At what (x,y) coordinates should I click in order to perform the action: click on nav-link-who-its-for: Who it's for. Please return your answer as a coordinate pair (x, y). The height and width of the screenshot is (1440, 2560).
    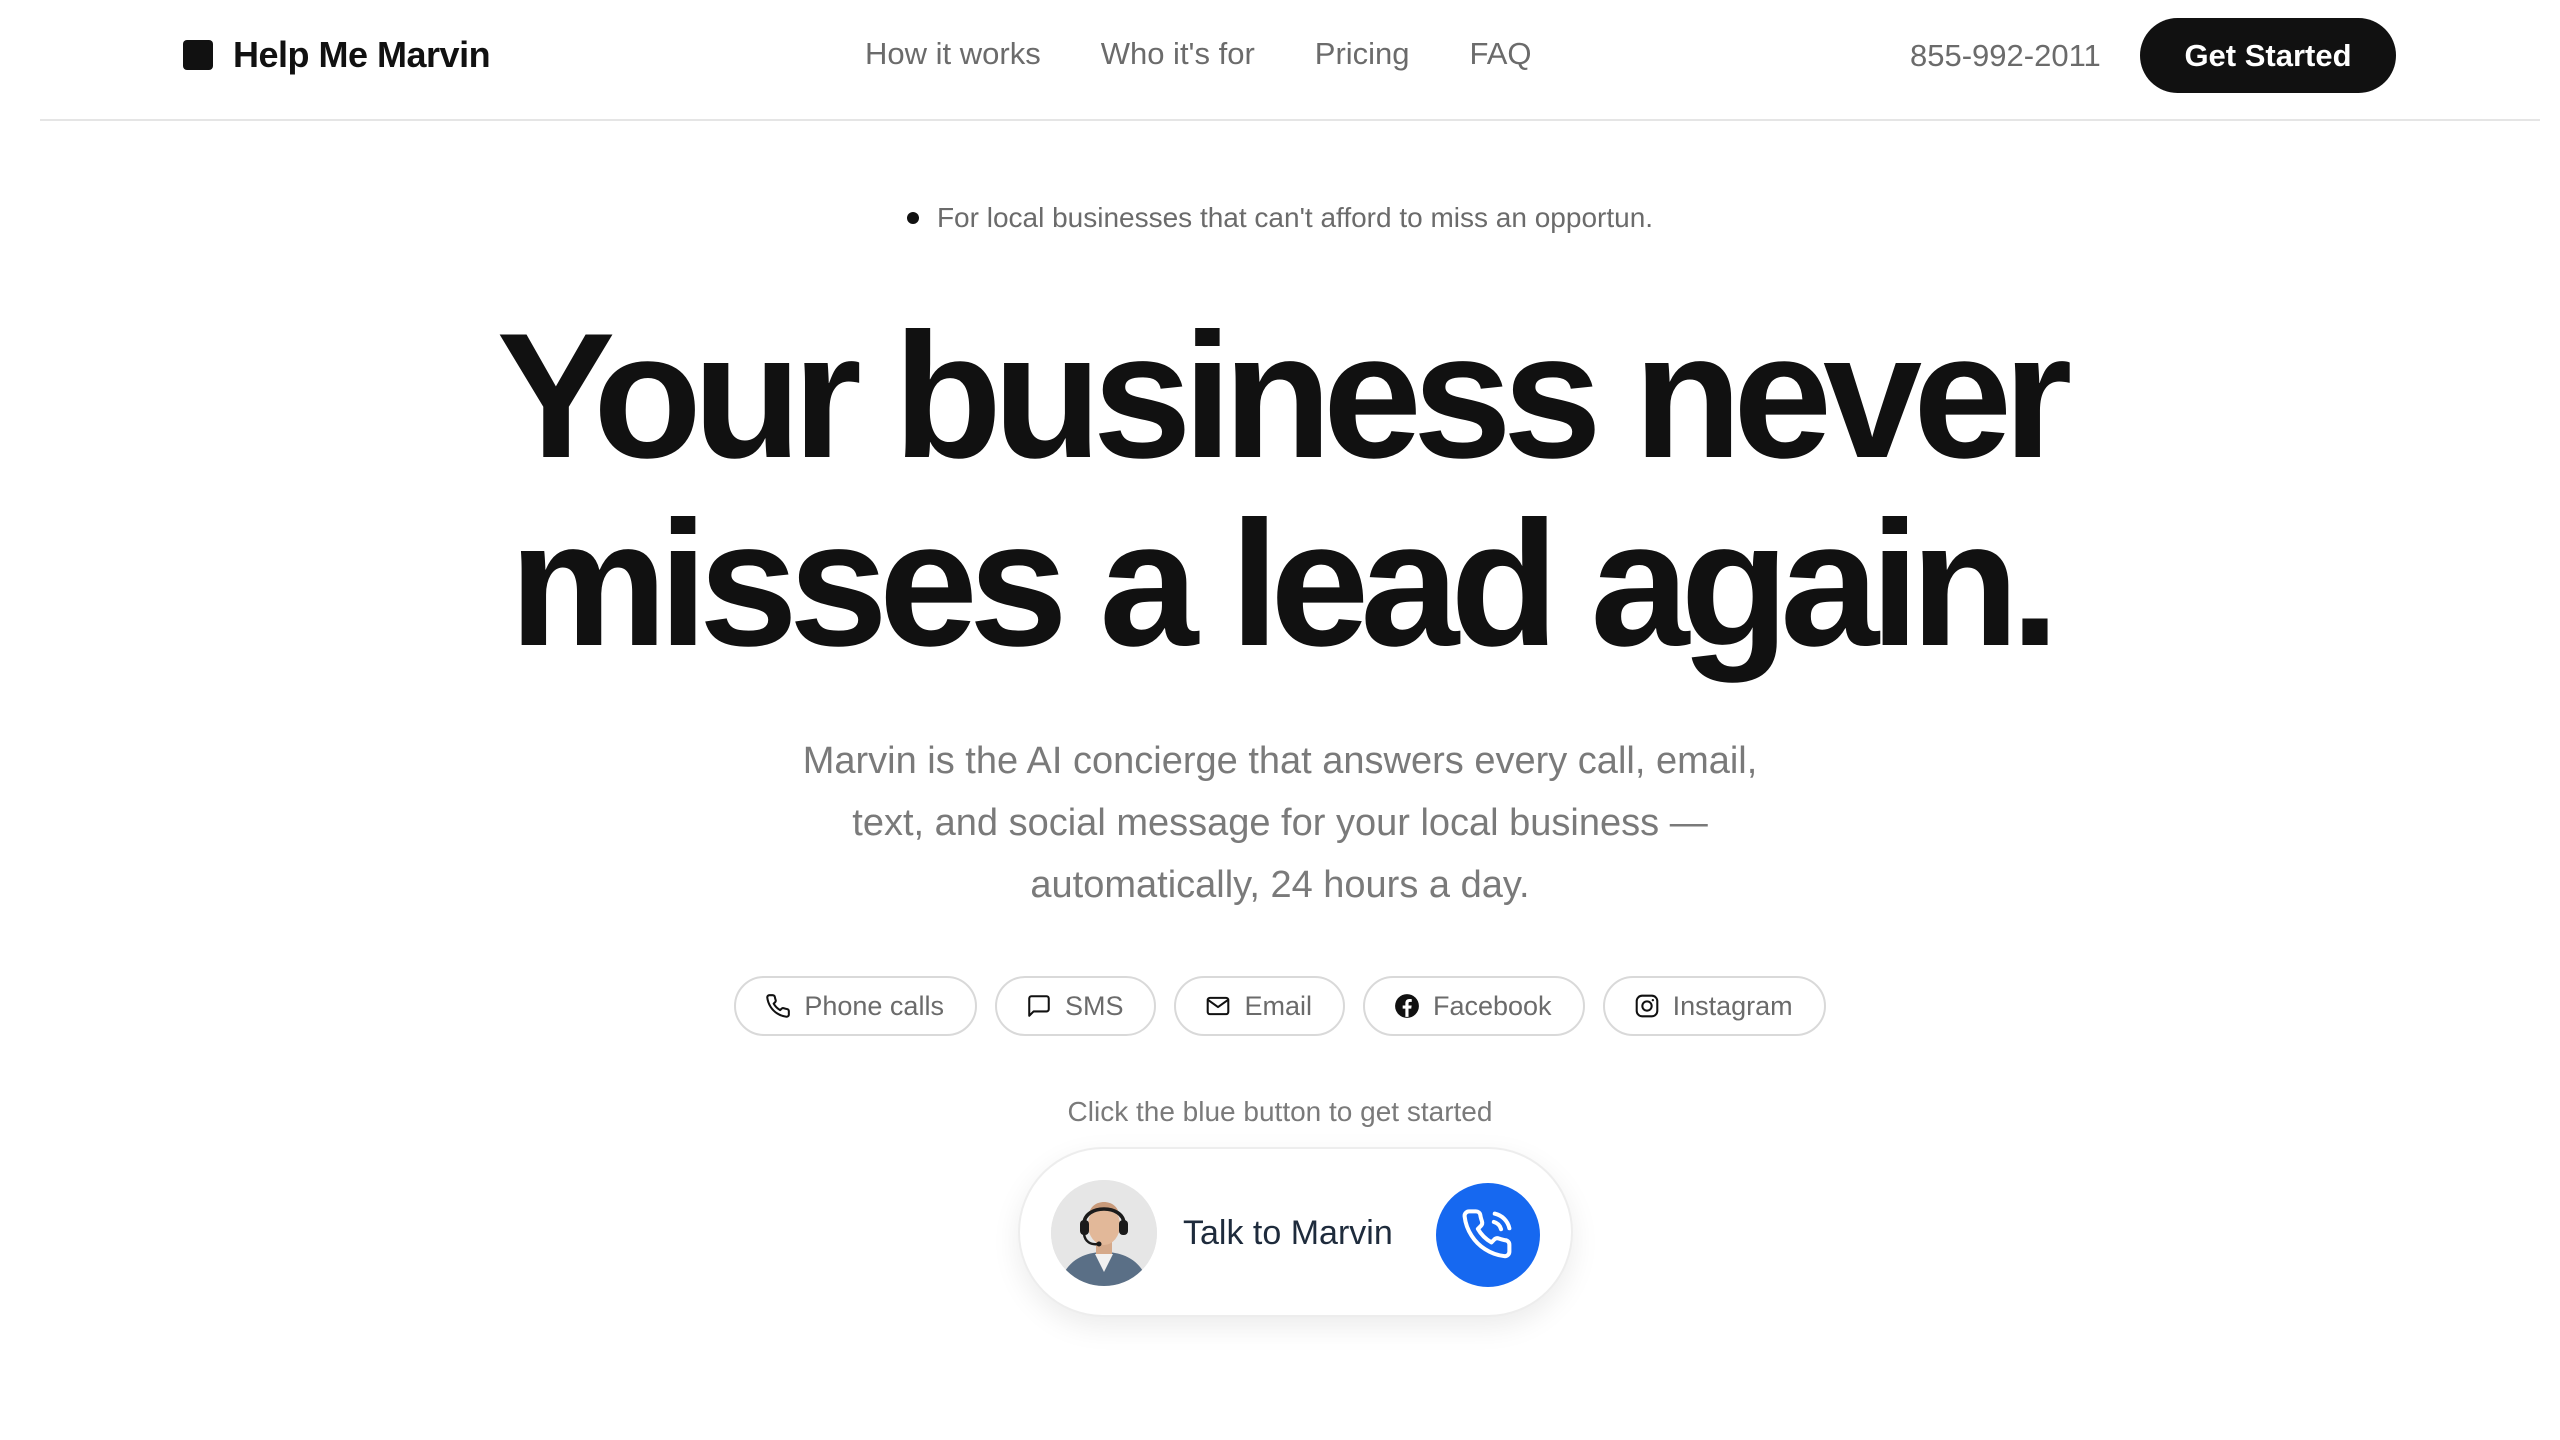
    Looking at the image, I should click on (1178, 54).